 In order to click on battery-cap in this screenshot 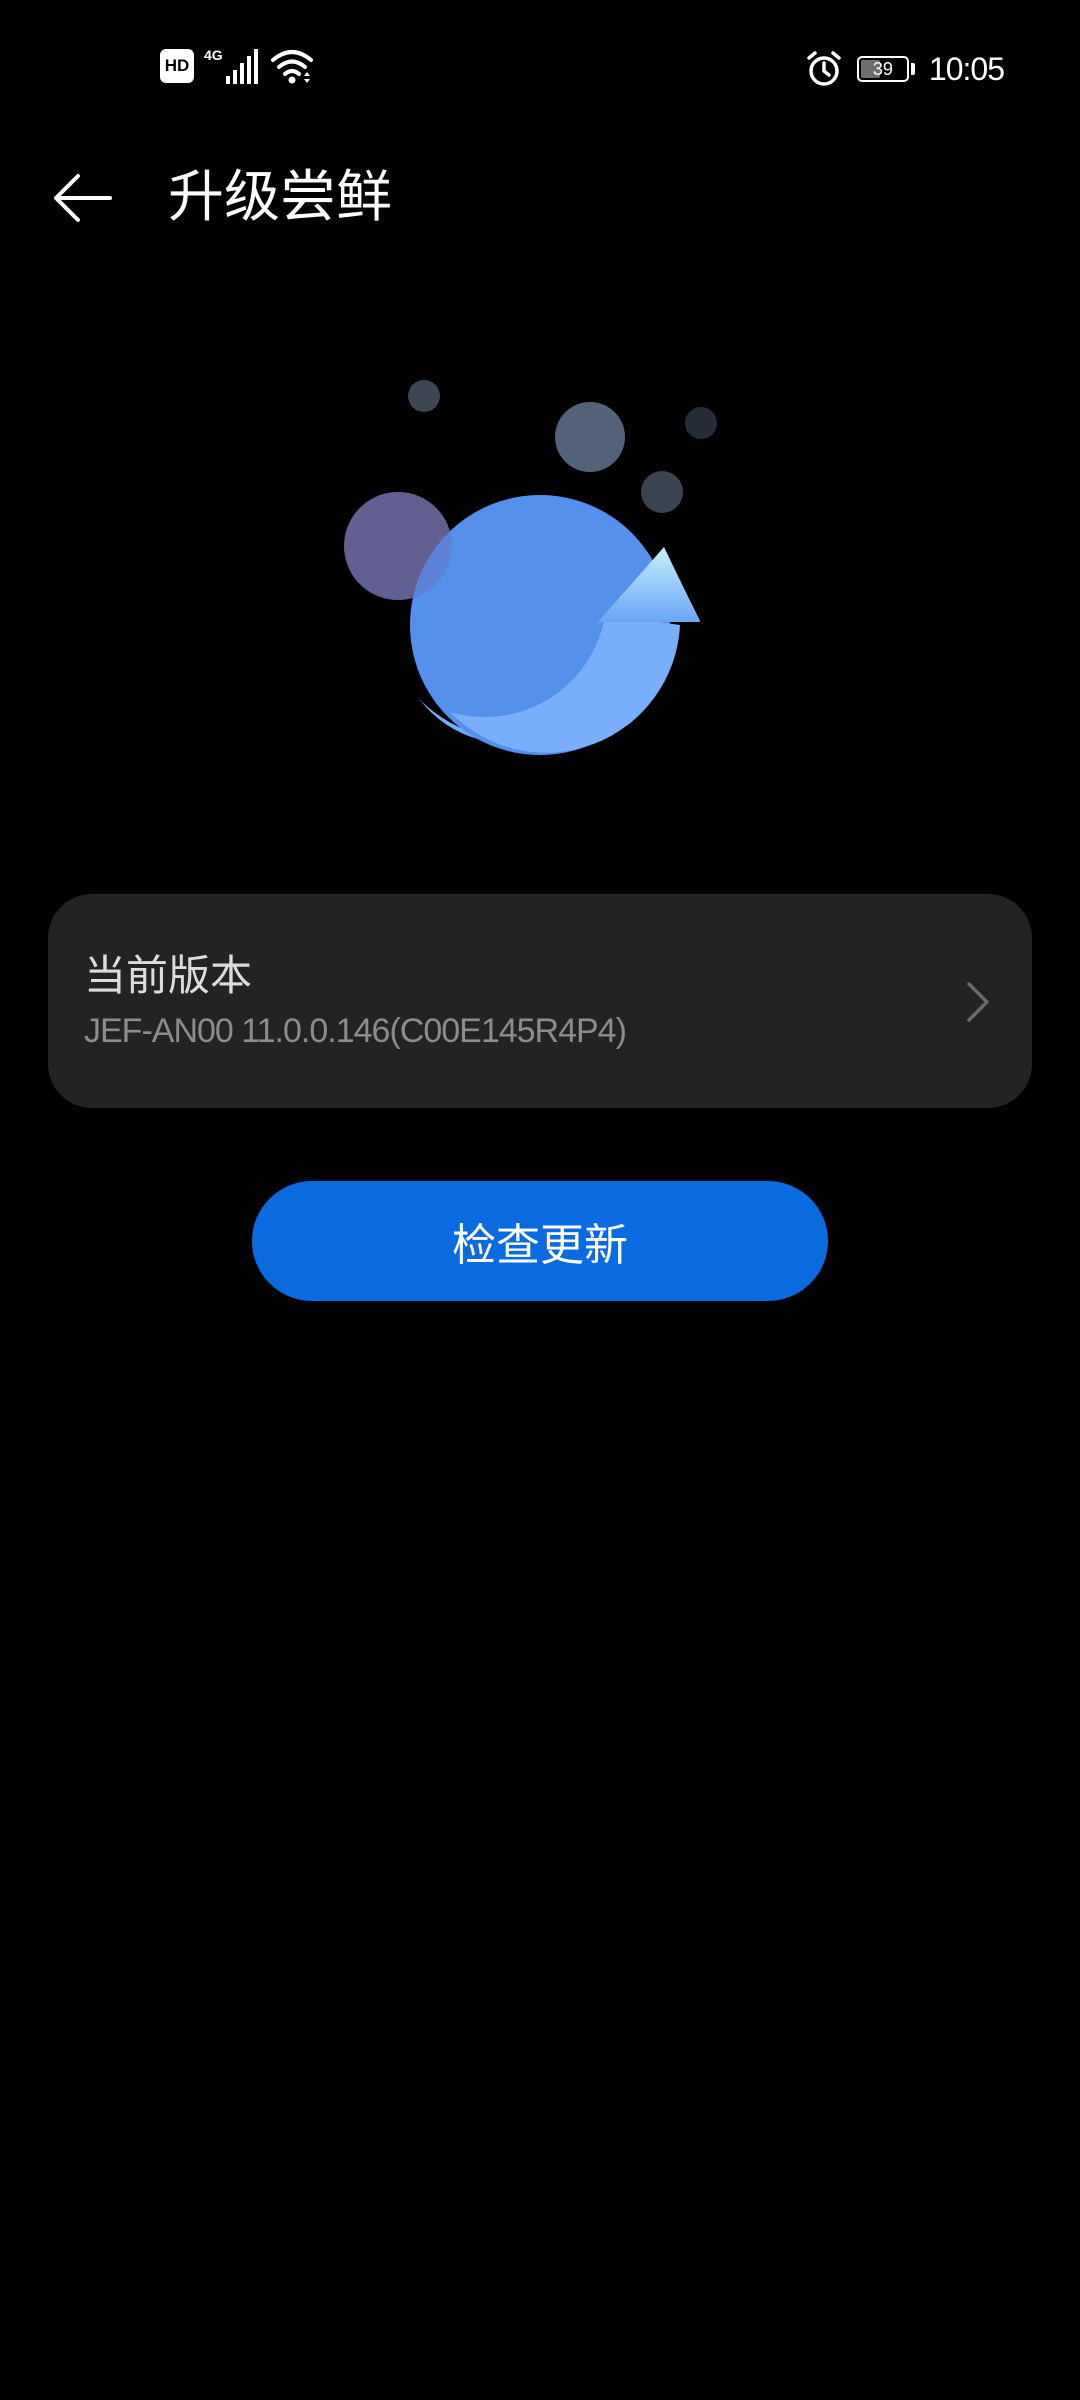, I will do `click(912, 69)`.